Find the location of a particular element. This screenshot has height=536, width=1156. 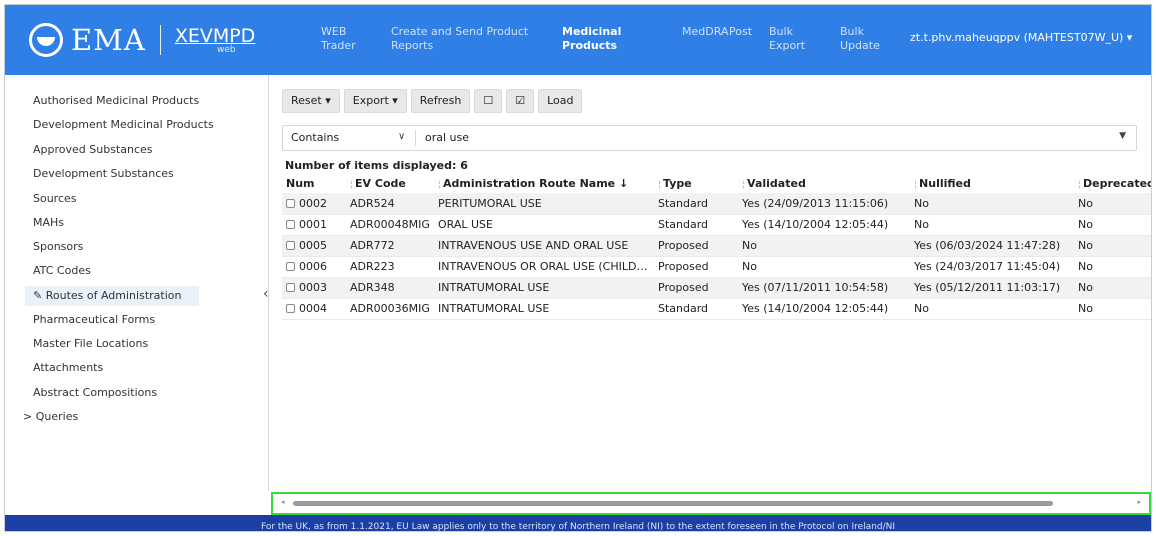

column-header-deprecated: Deprecated is located at coordinates (1112, 183).